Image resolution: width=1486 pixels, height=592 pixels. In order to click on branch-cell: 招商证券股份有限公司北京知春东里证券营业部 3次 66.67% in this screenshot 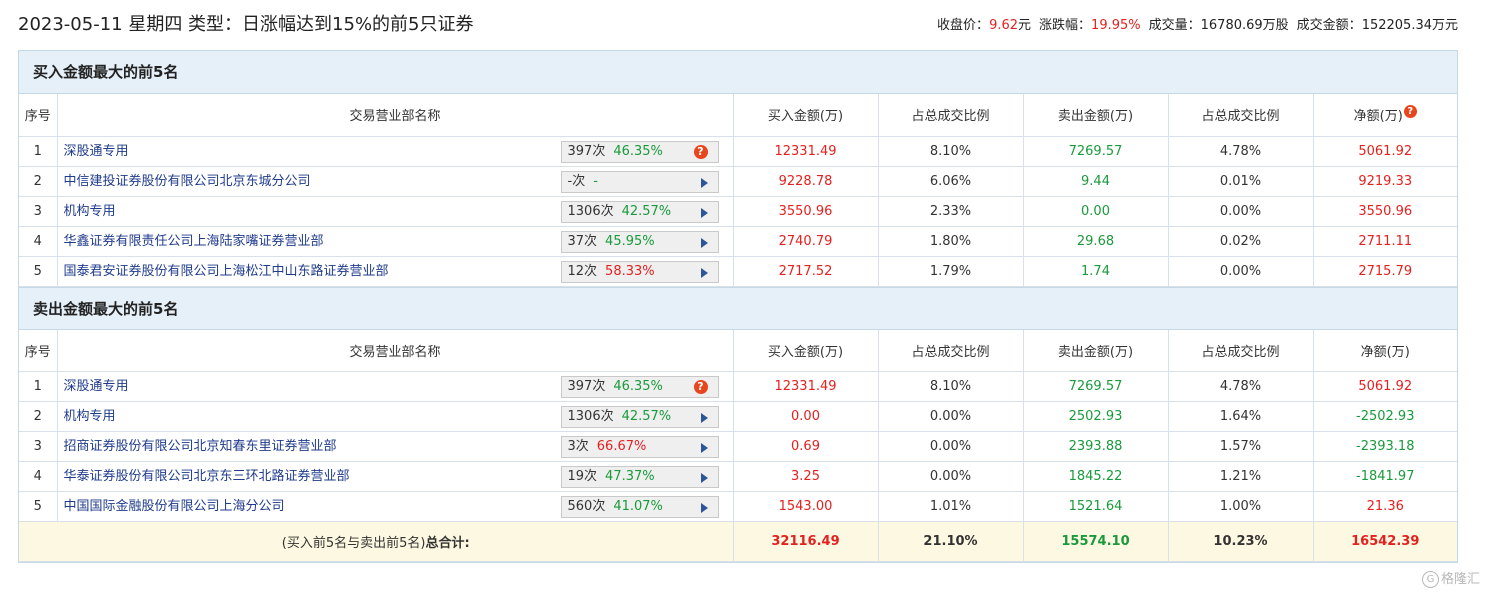, I will do `click(395, 446)`.